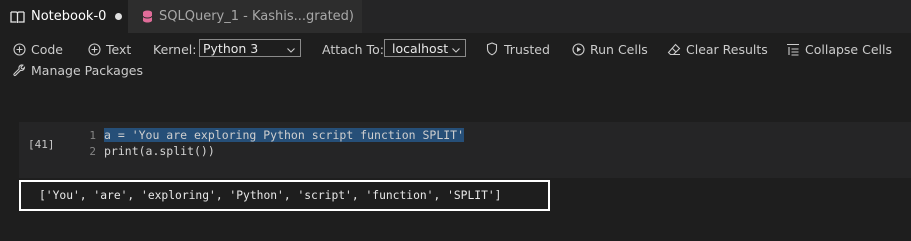  I want to click on collapse-cells-button: Collapse Cells, so click(839, 49).